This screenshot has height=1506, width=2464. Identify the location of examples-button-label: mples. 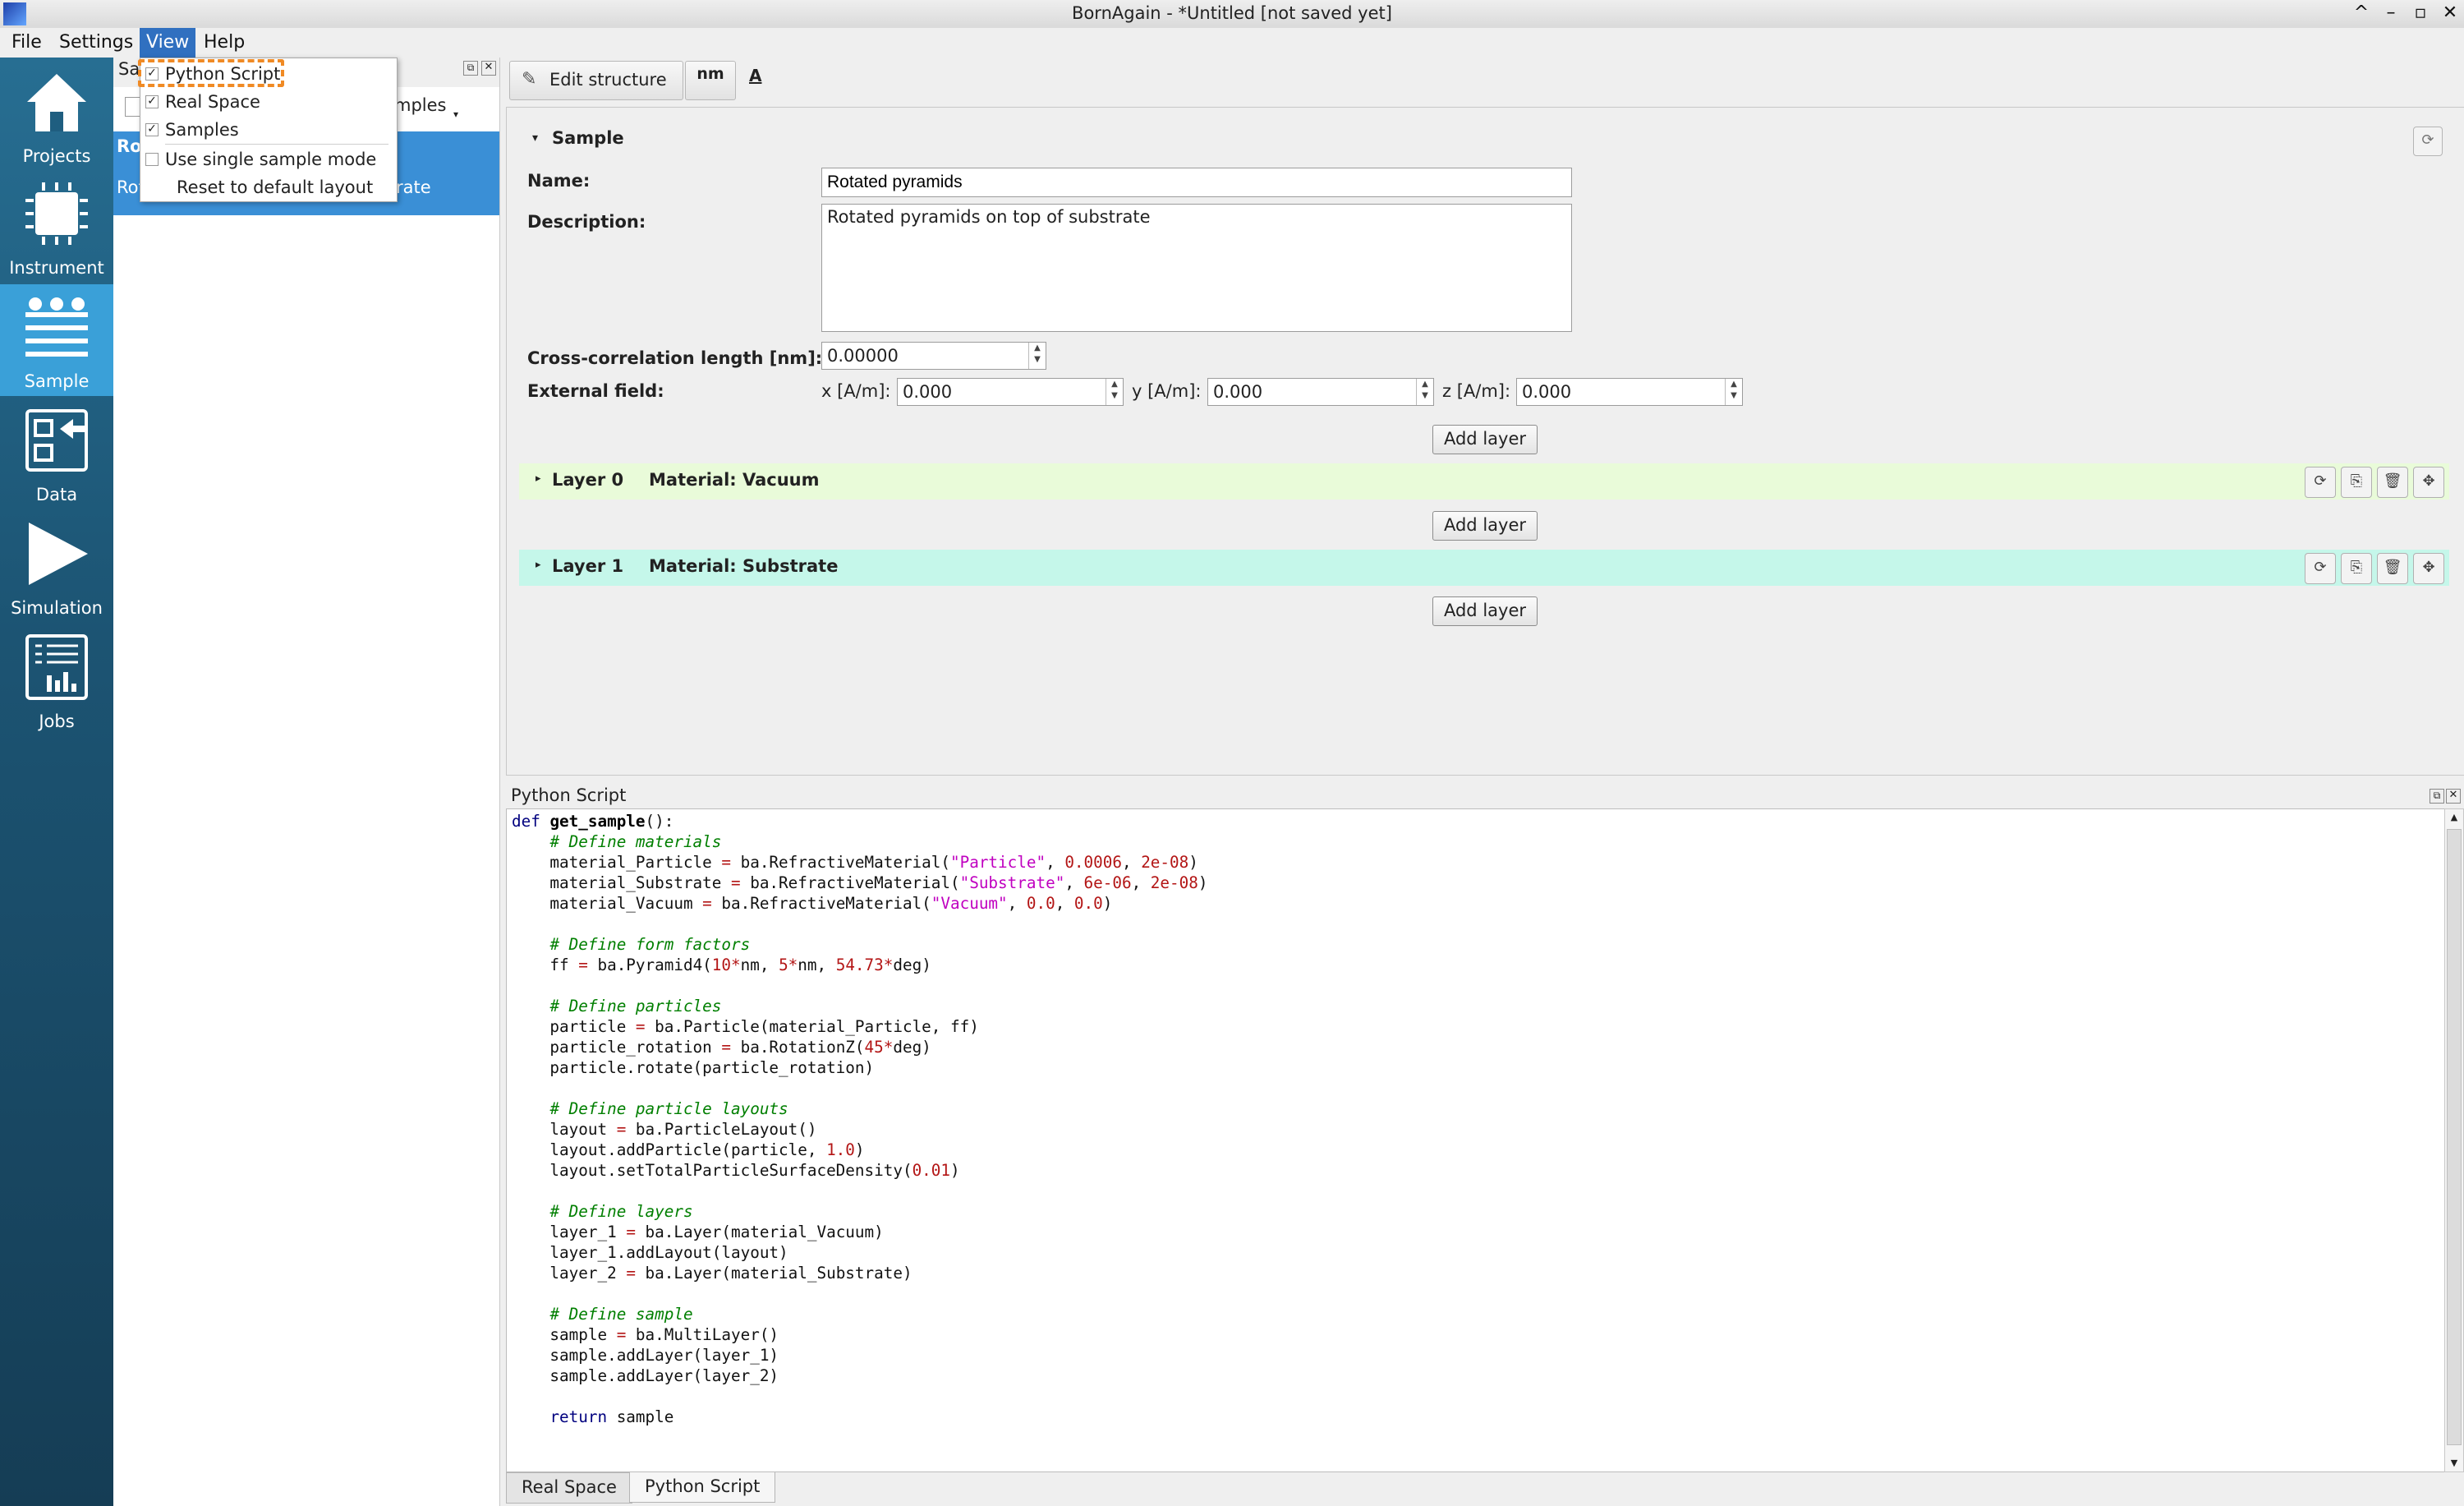
(420, 105).